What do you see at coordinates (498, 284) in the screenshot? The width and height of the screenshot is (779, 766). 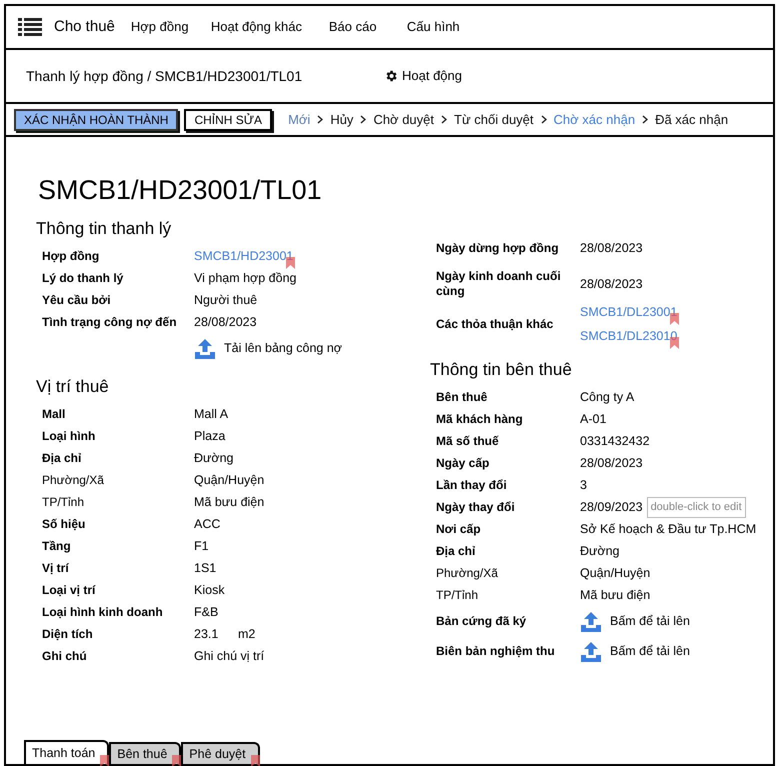 I see `field-label: Ngày kinh doanh cuối cùng` at bounding box center [498, 284].